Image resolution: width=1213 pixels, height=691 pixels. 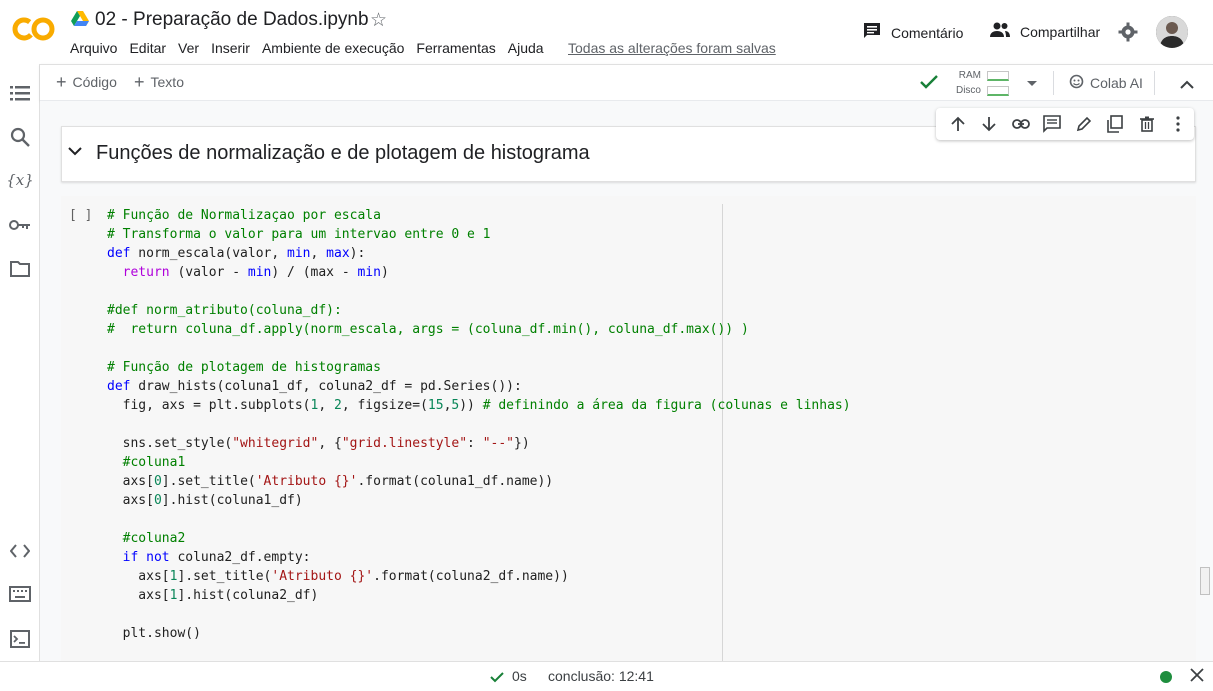 I want to click on variables-icon: {x}, so click(x=20, y=180).